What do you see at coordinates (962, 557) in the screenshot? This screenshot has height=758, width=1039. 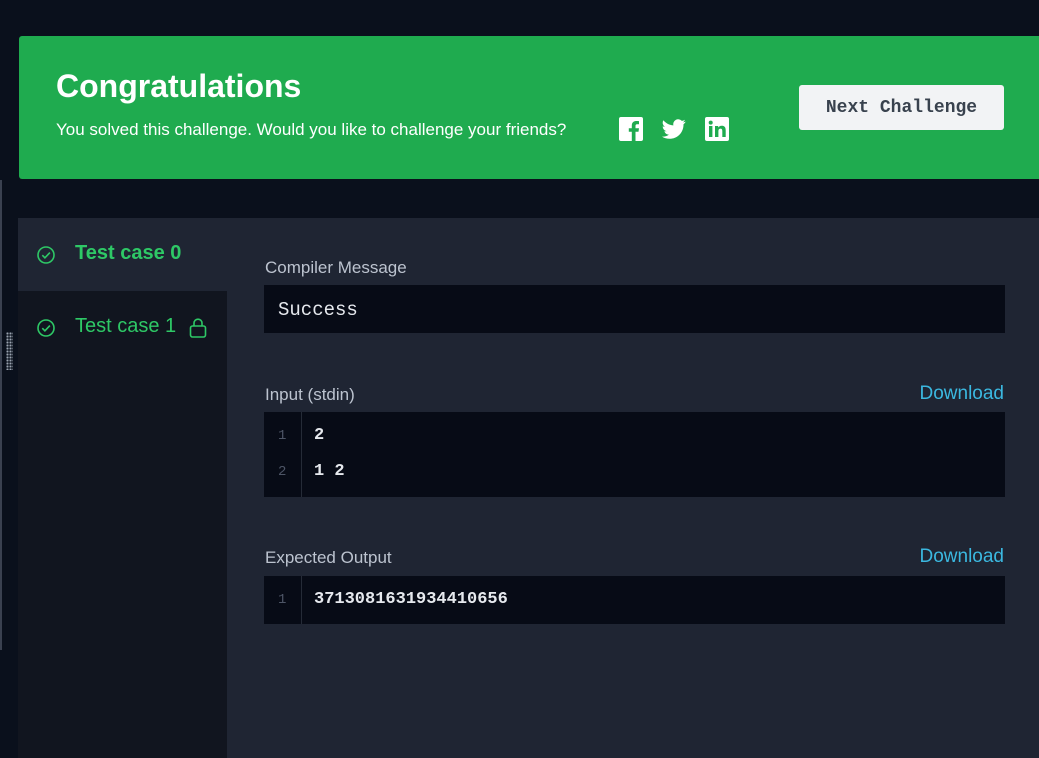 I see `expected-output-download-link: Download` at bounding box center [962, 557].